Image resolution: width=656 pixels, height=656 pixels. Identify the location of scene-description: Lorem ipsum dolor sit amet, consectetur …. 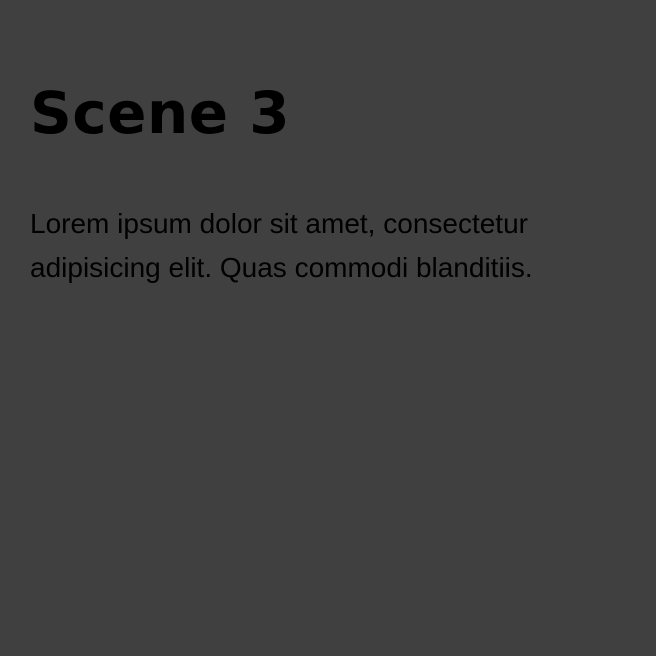
(330, 246).